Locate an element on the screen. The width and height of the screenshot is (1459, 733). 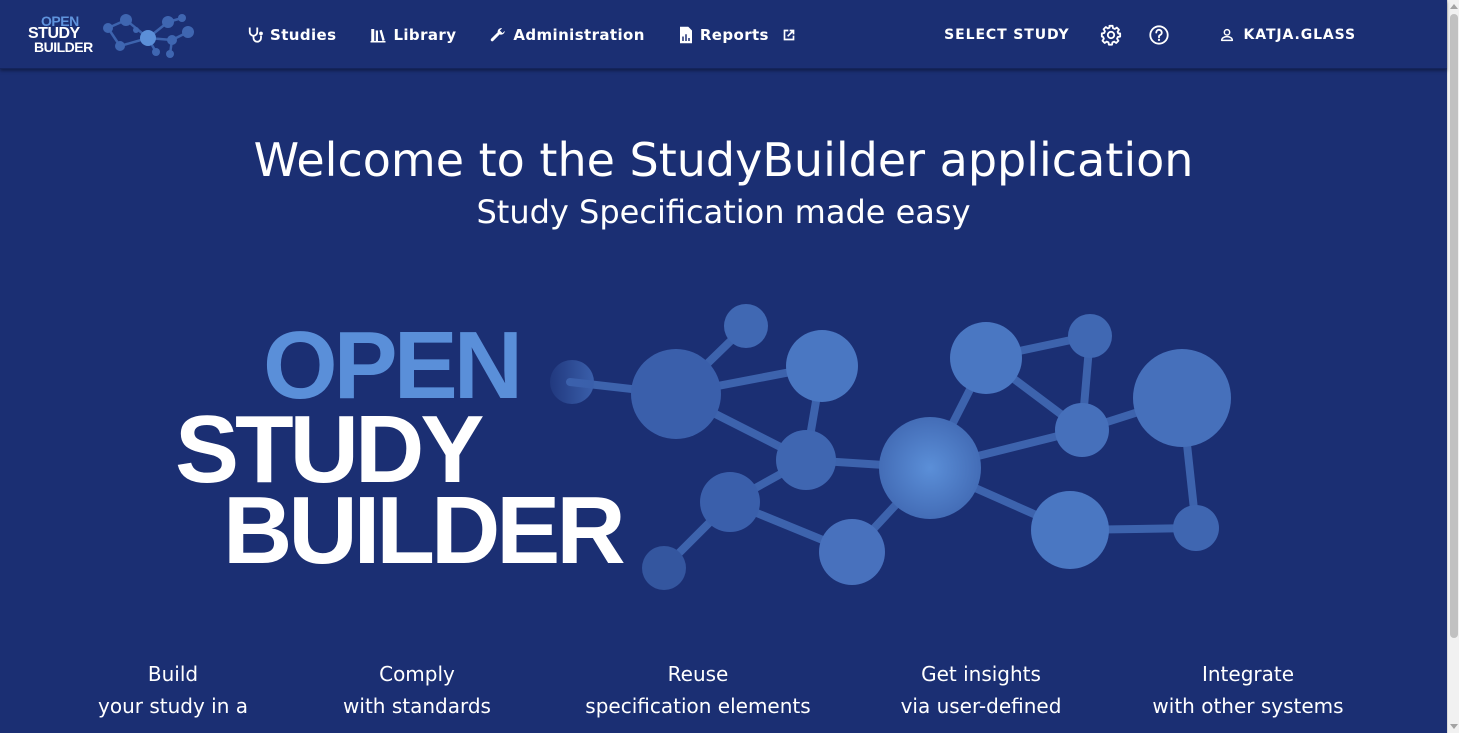
main-navigation: Studies Library Administration Reports is located at coordinates (538, 34).